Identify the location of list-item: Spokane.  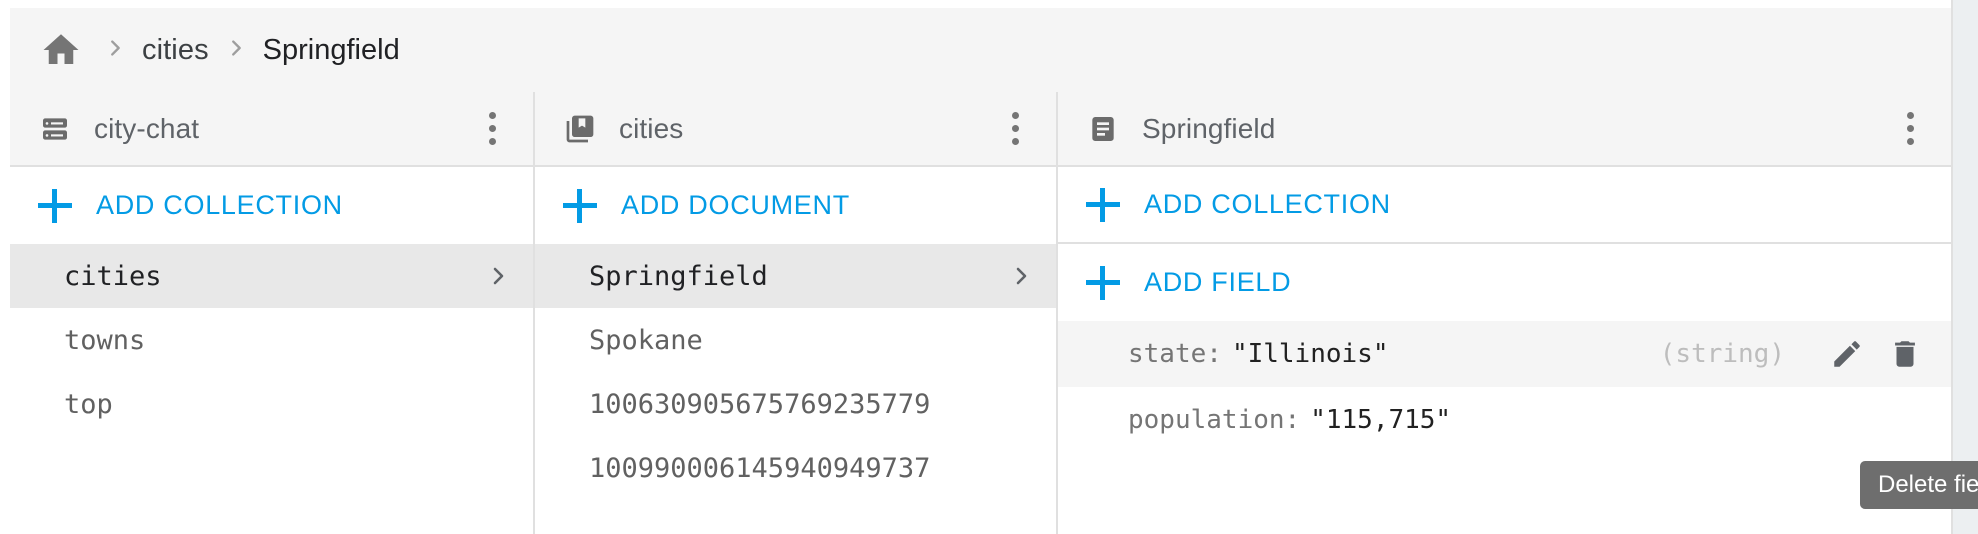
(795, 340).